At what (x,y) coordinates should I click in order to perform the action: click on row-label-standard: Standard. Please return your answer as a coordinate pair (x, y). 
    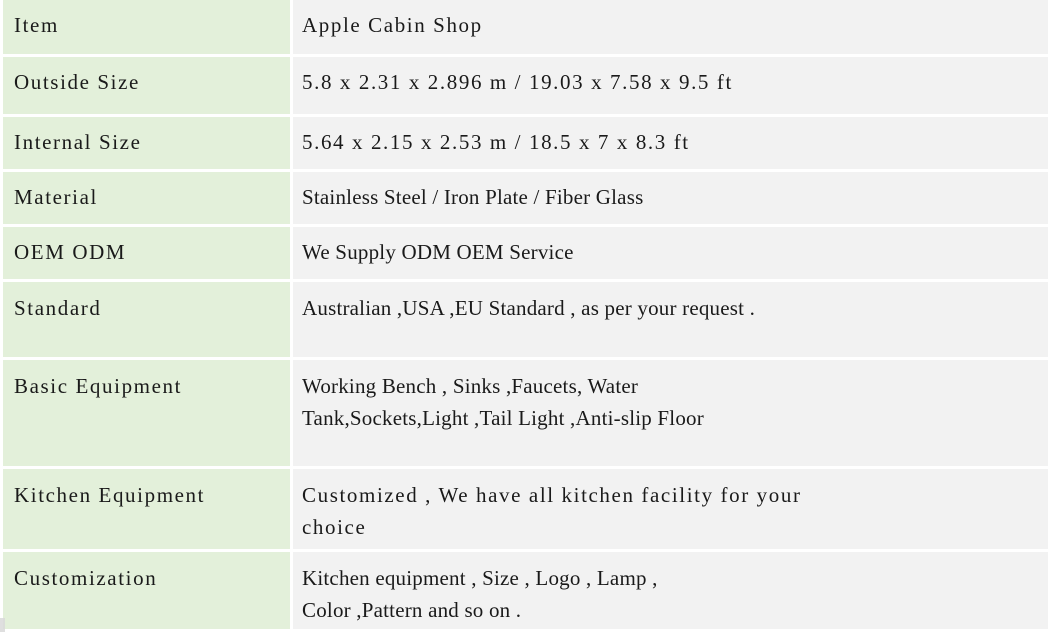
    Looking at the image, I should click on (146, 319).